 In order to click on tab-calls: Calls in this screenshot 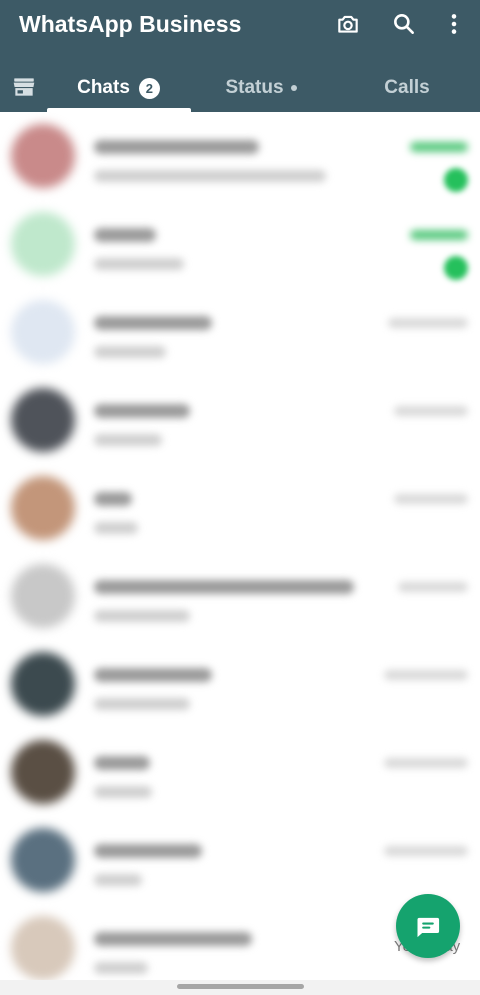, I will do `click(407, 88)`.